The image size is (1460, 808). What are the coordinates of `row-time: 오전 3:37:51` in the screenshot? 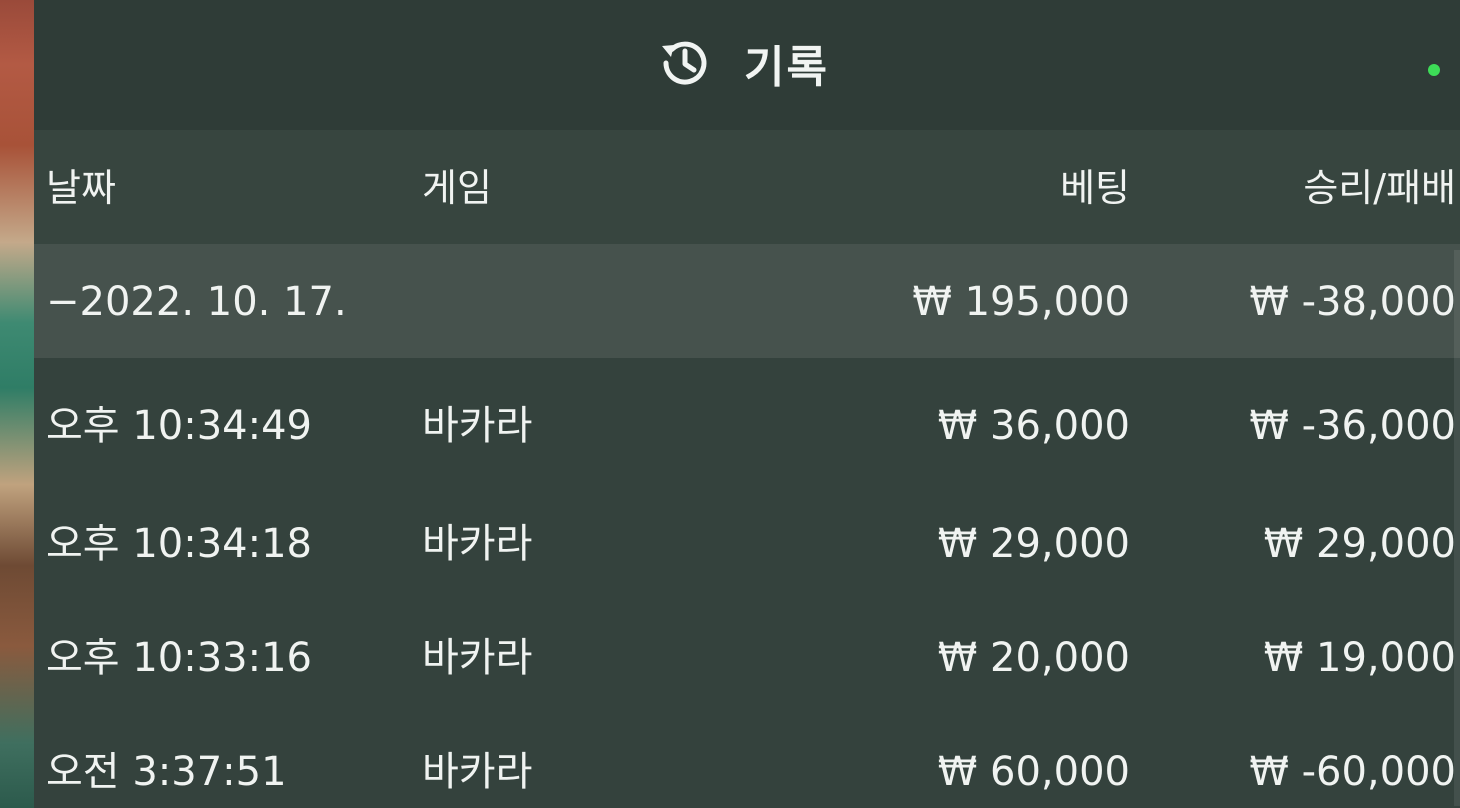 It's located at (166, 772).